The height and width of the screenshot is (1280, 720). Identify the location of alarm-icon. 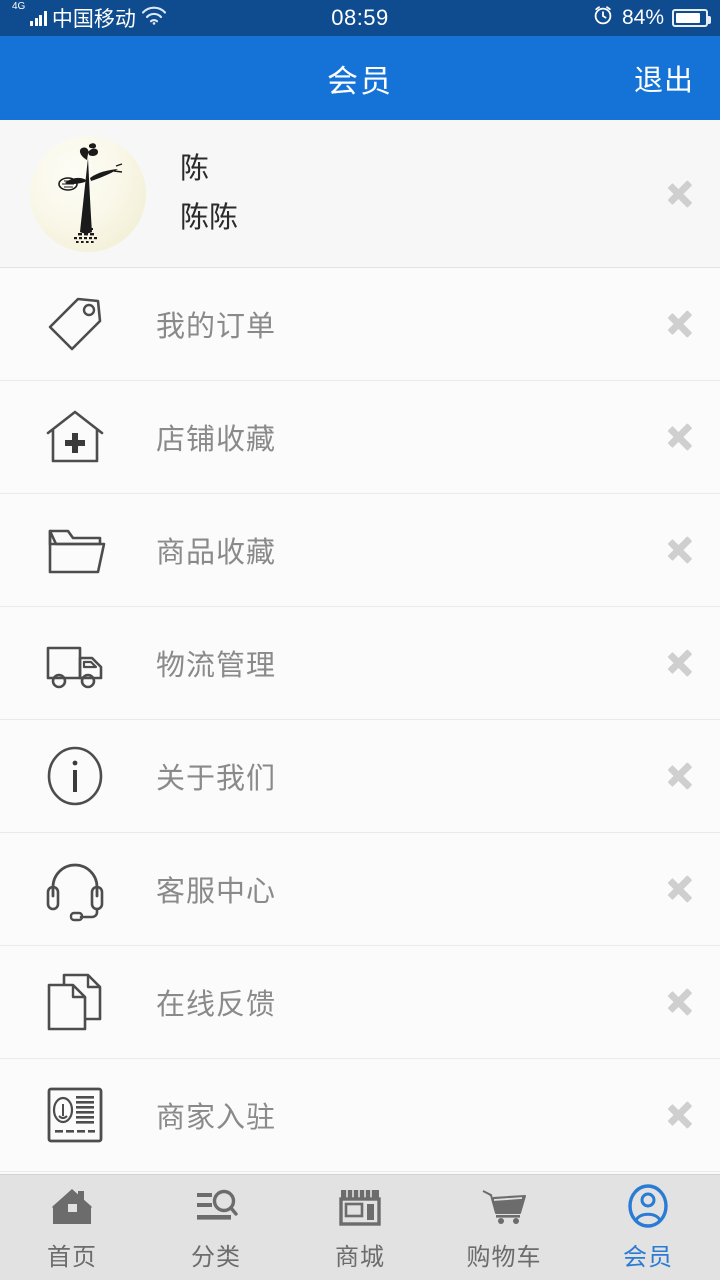
(603, 18).